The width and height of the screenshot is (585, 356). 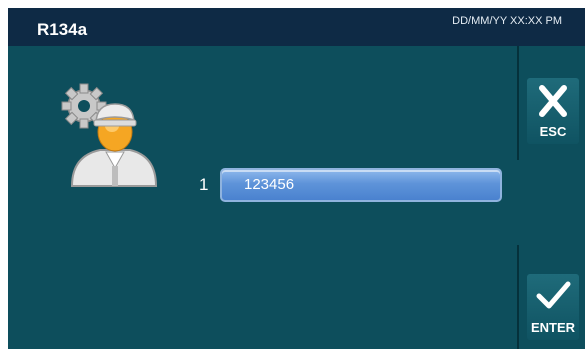 I want to click on technician-with-gear-icon, so click(x=109, y=135).